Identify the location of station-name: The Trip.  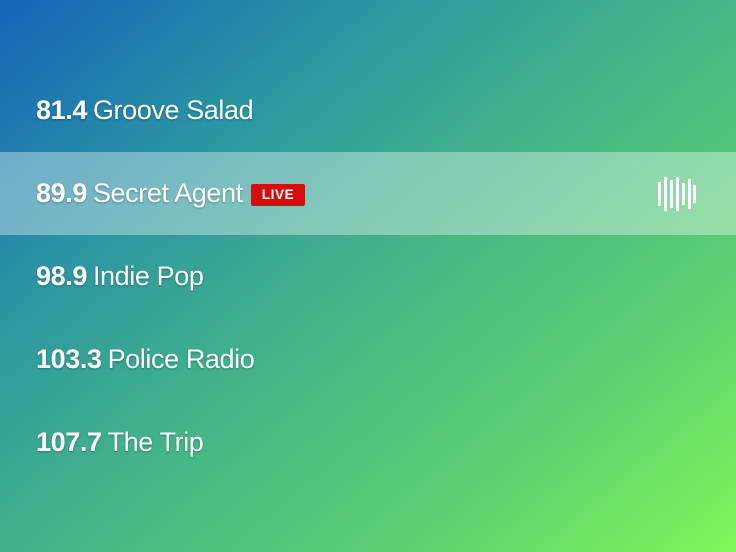
(155, 442).